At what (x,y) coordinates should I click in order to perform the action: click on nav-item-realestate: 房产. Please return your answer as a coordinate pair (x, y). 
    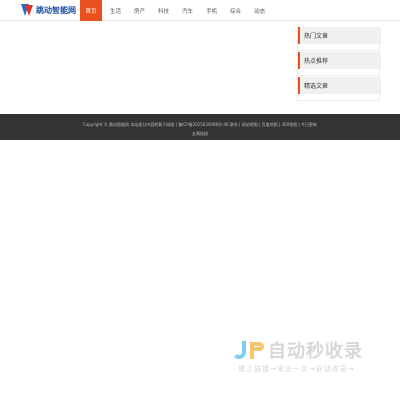
    Looking at the image, I should click on (139, 10).